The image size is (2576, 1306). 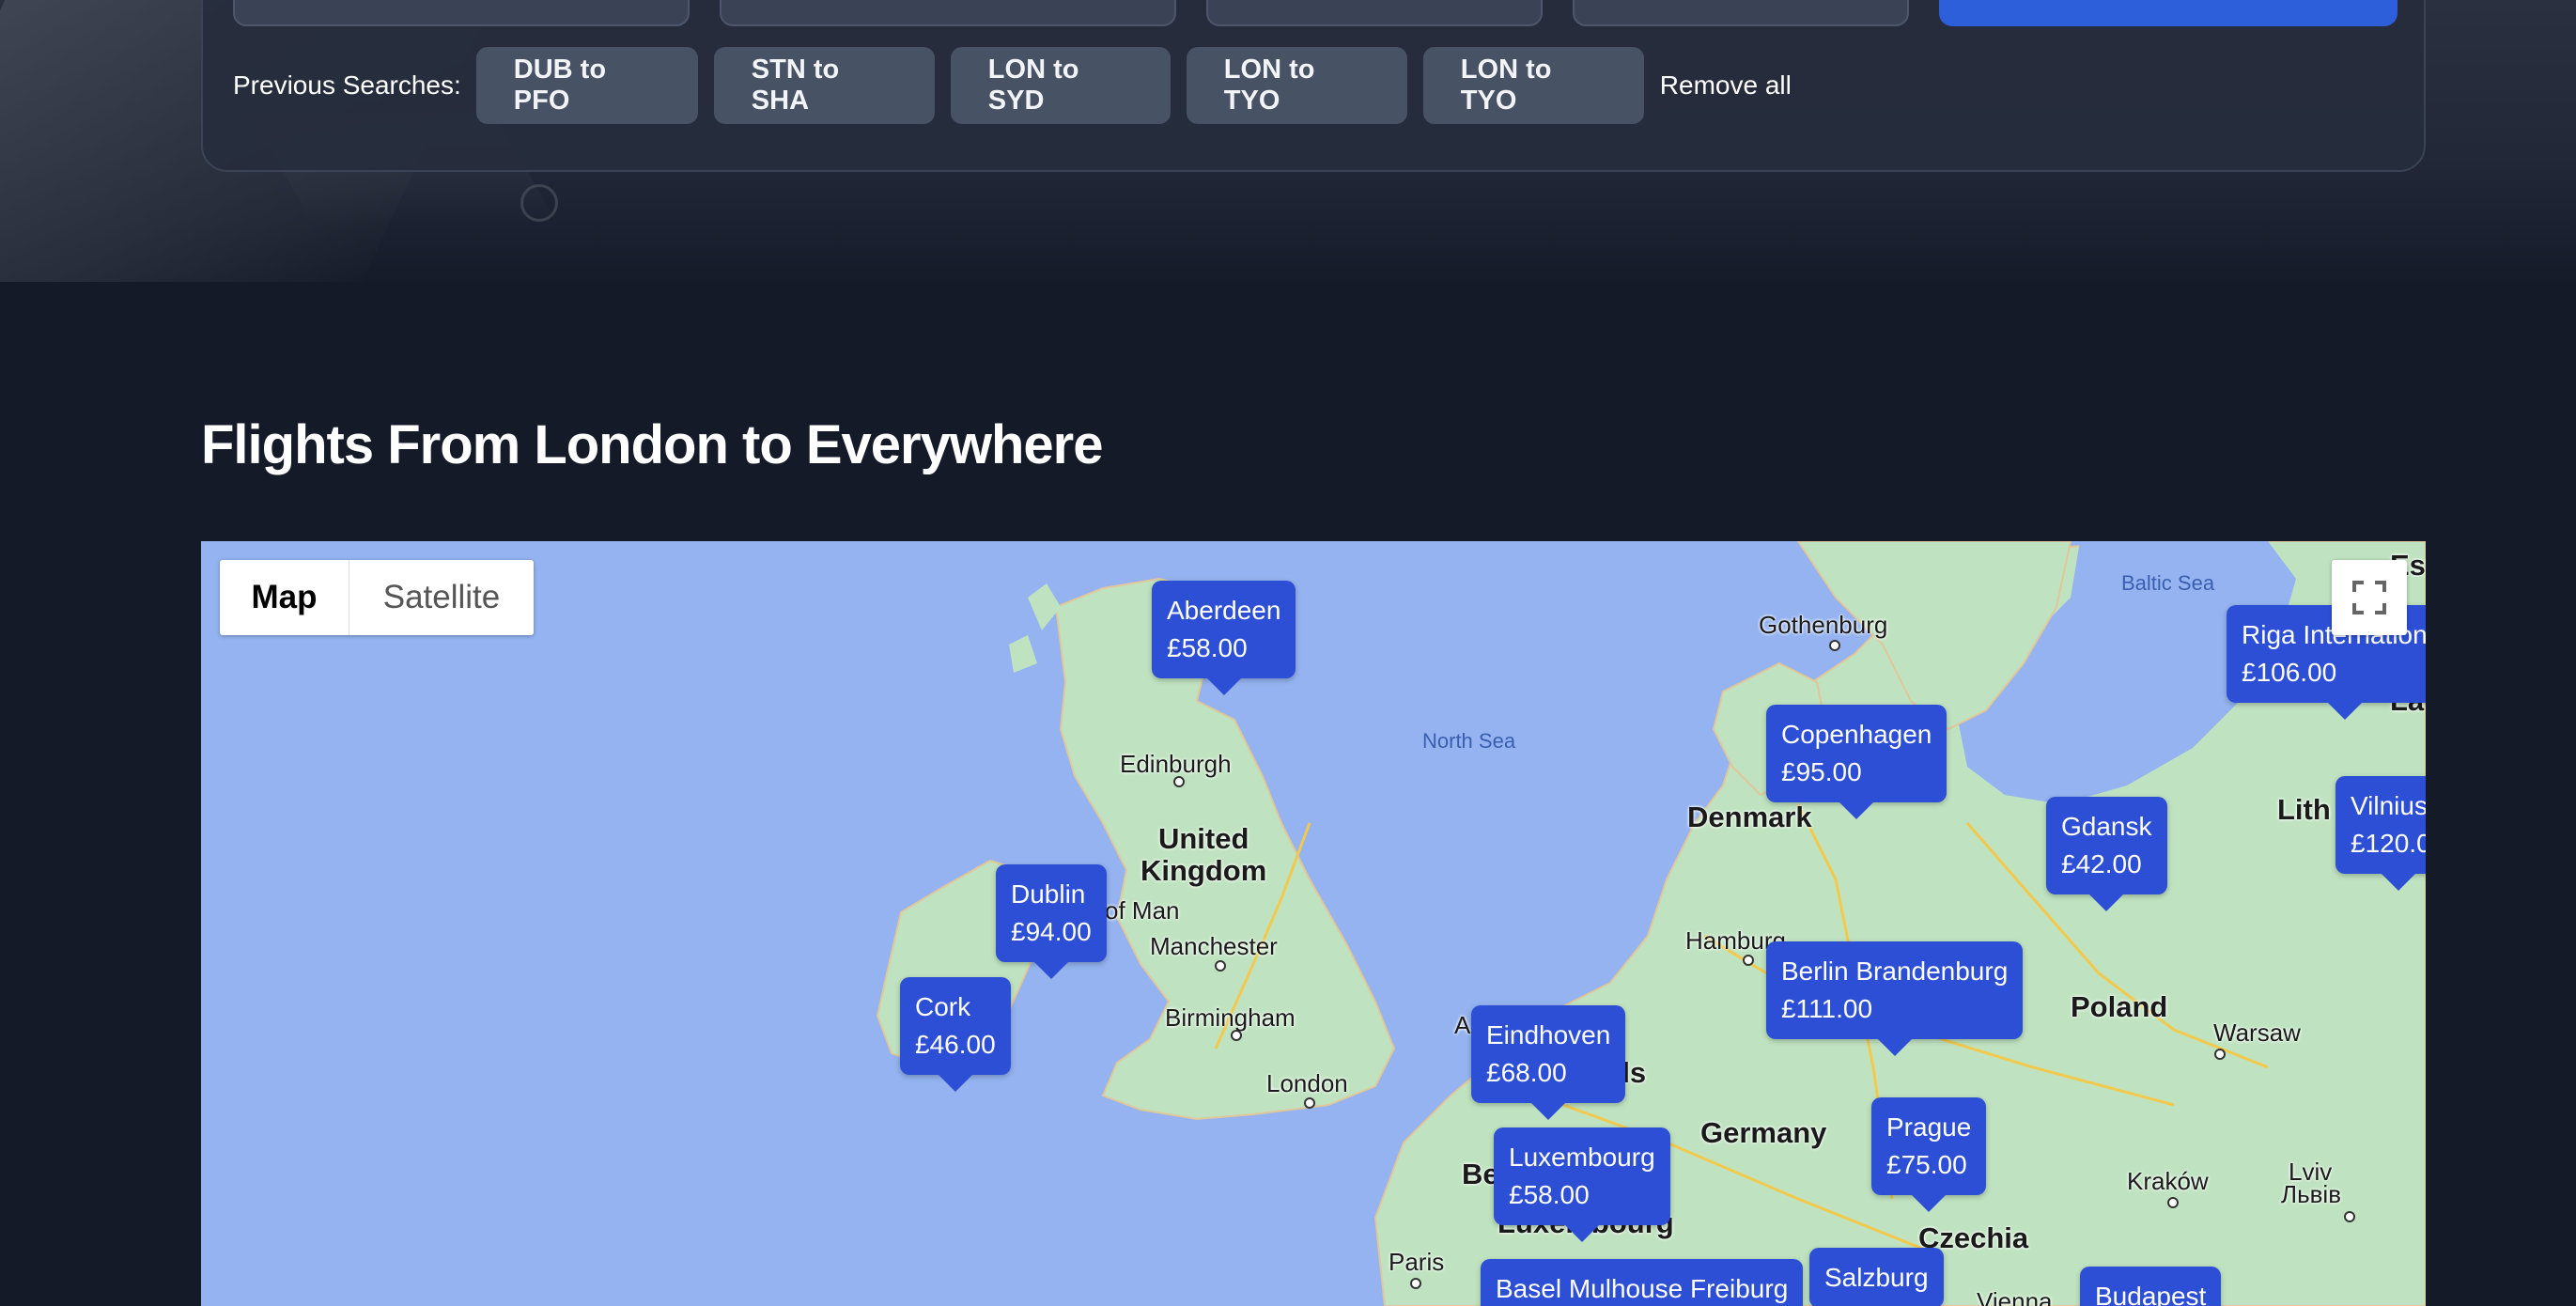 What do you see at coordinates (2106, 827) in the screenshot?
I see `marker-city: Gdansk` at bounding box center [2106, 827].